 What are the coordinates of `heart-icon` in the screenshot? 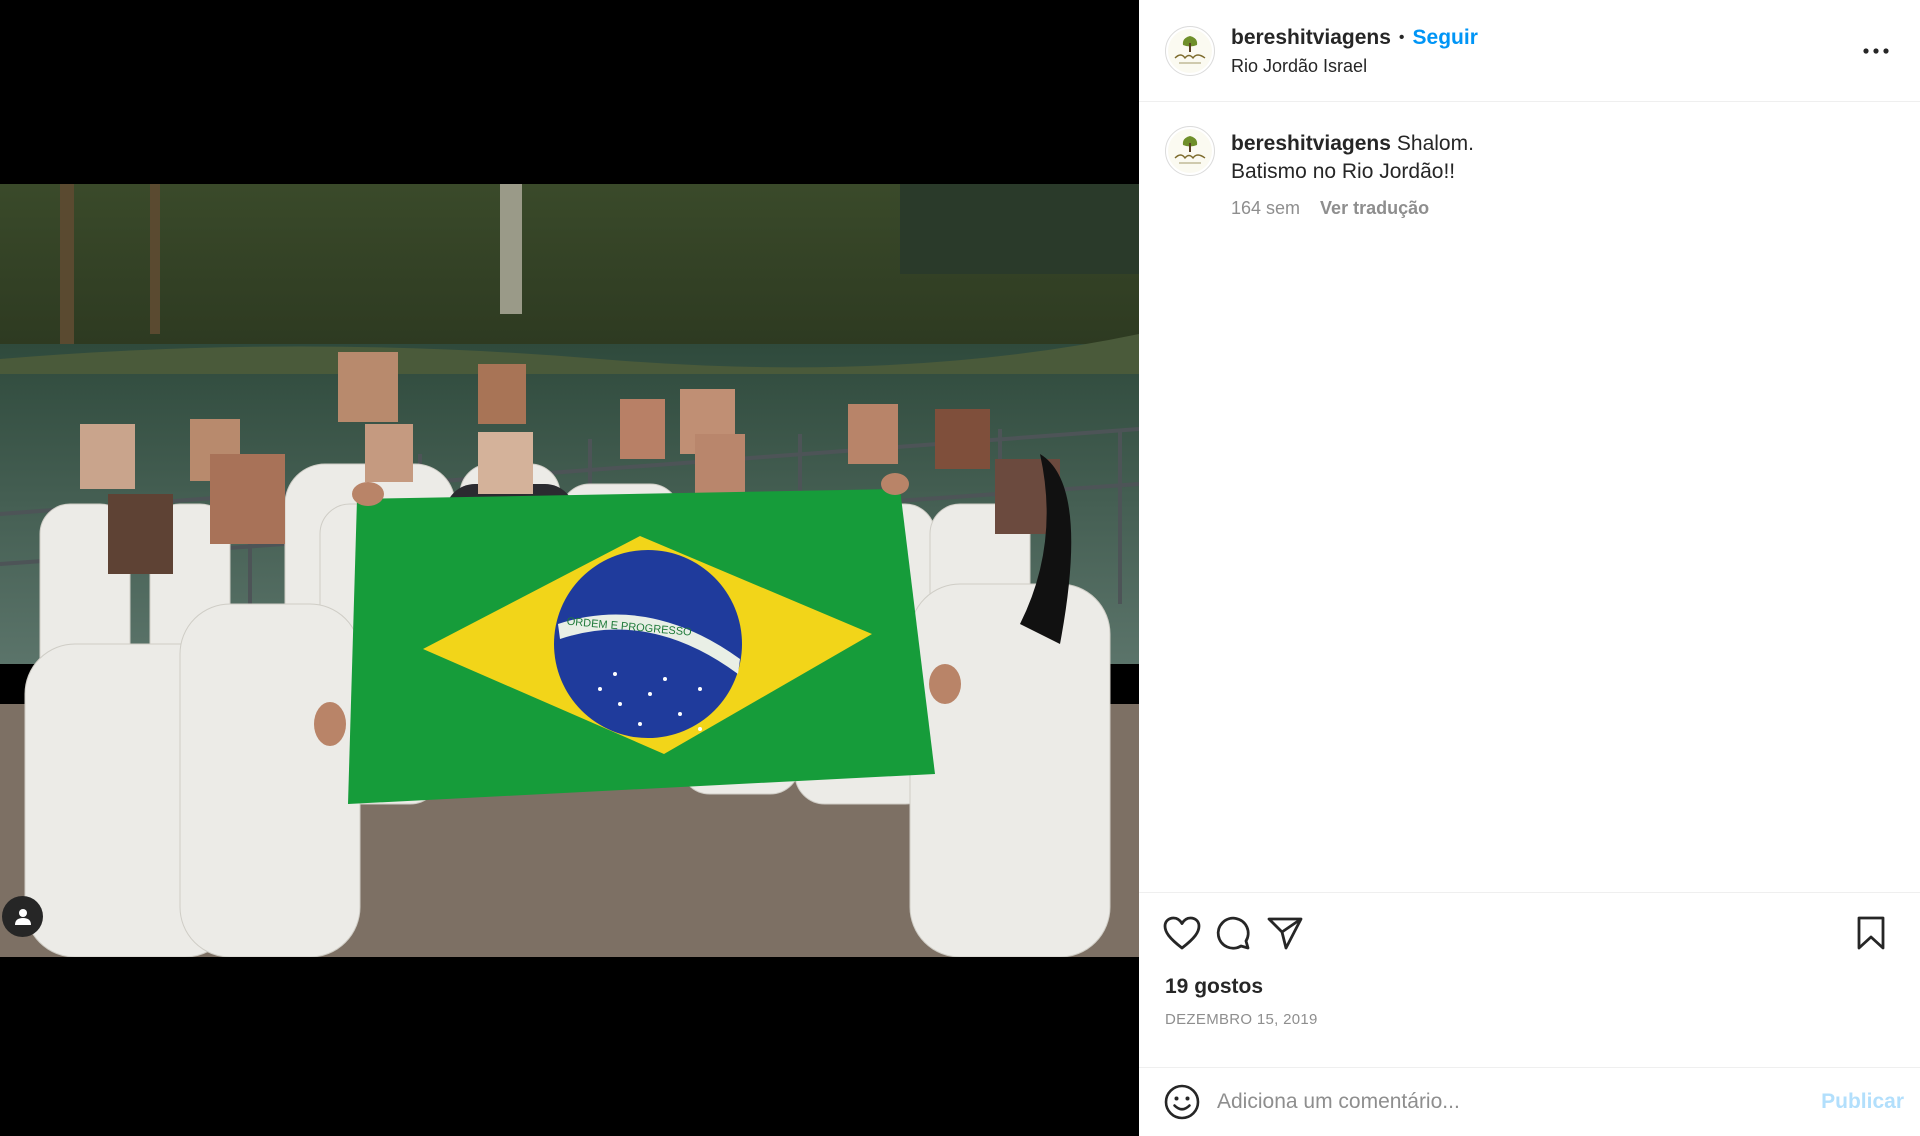 It's located at (1185, 933).